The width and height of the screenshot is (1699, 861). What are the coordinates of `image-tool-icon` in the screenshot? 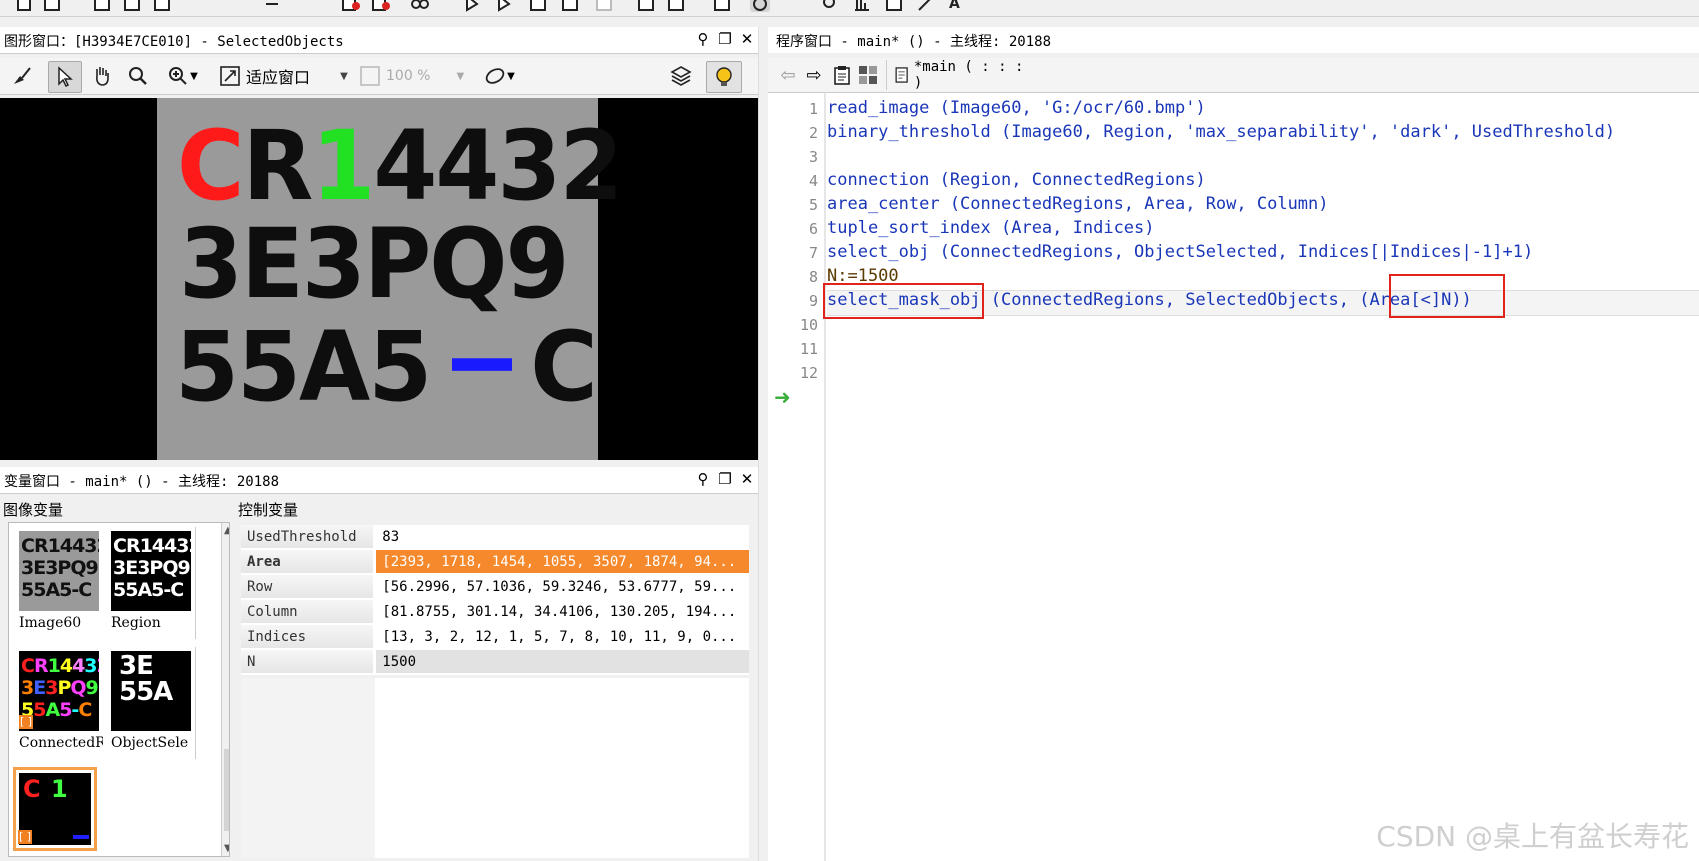 It's located at (722, 6).